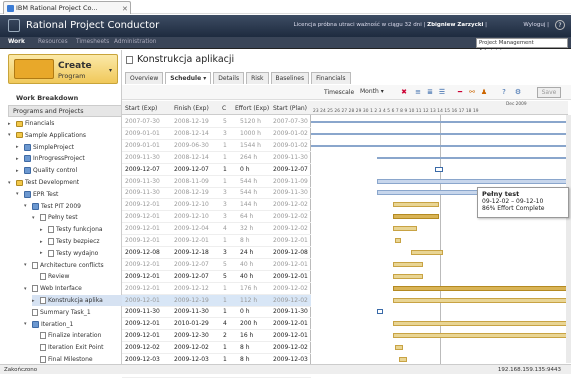 This screenshot has width=571, height=378. Describe the element at coordinates (69, 170) in the screenshot. I see `tree-item: ▸ Quality control` at that location.